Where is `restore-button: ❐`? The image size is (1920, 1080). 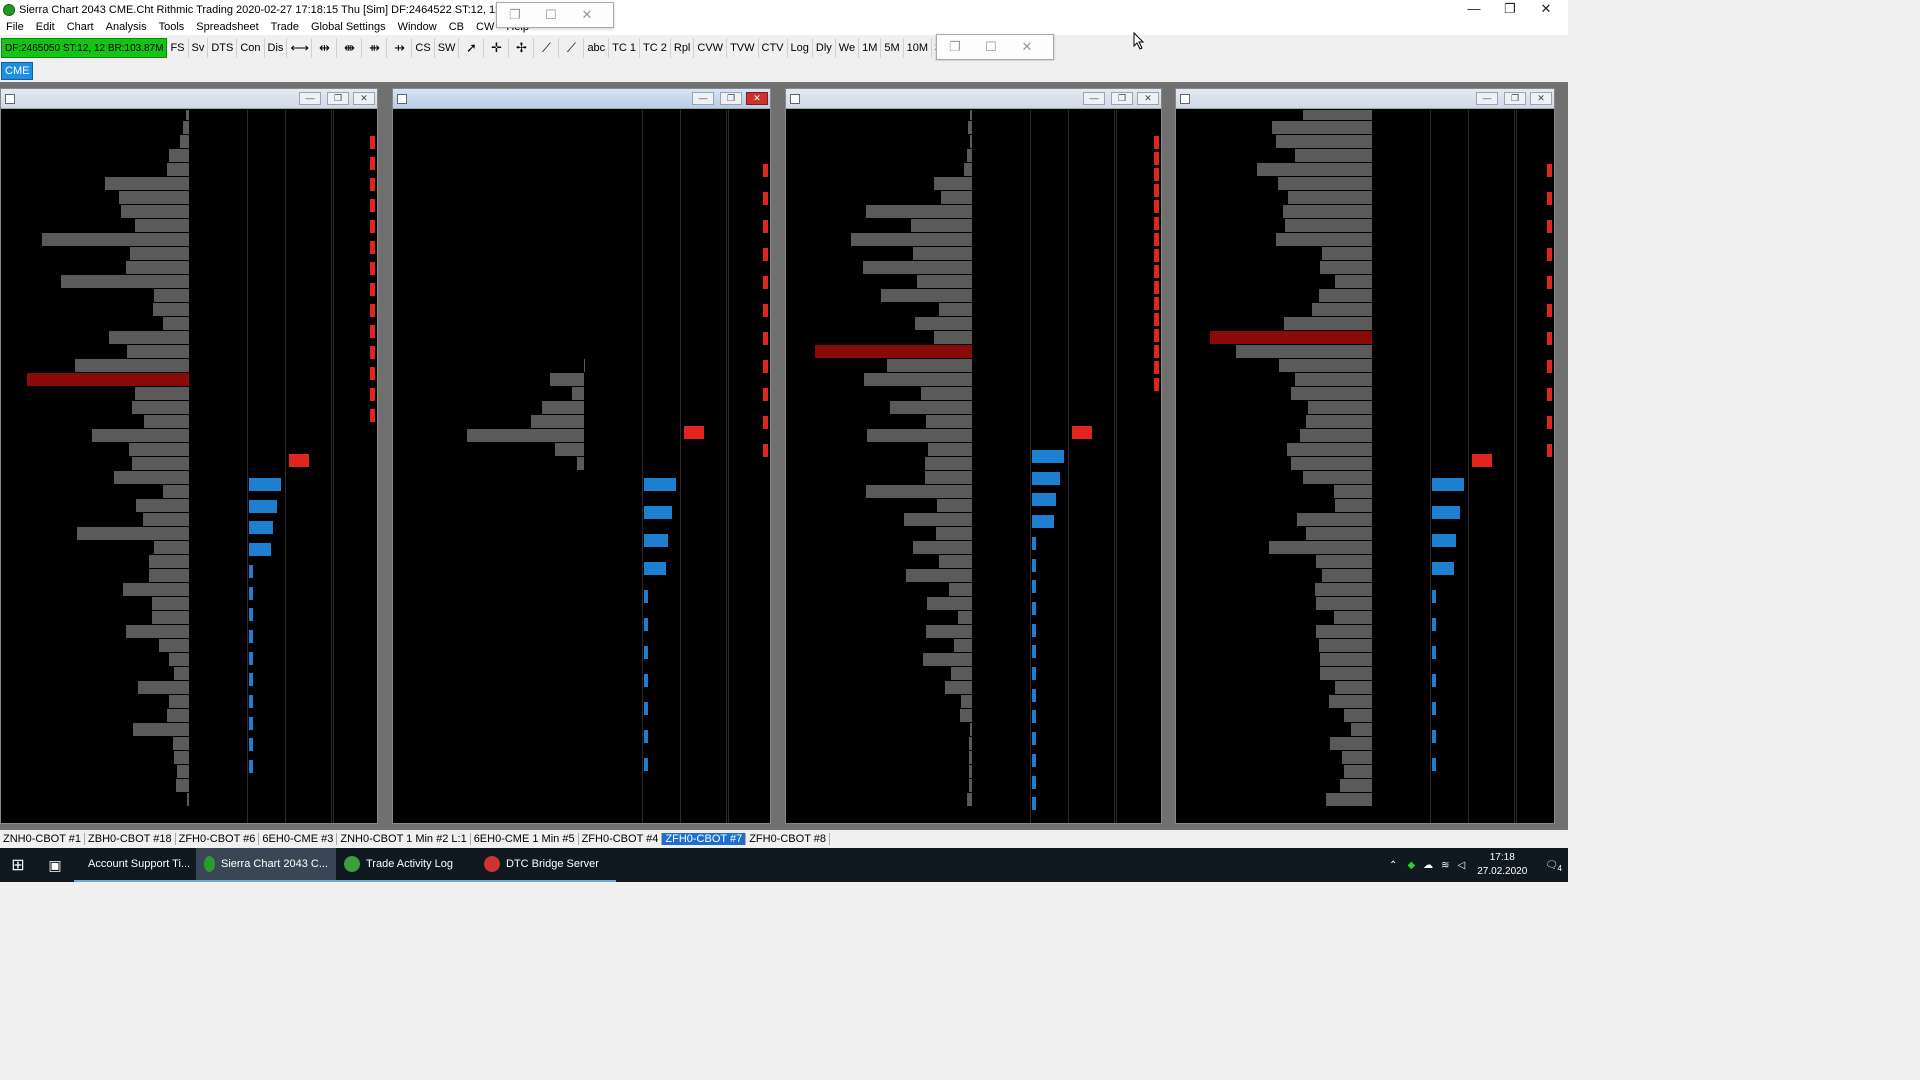 restore-button: ❐ is located at coordinates (1510, 9).